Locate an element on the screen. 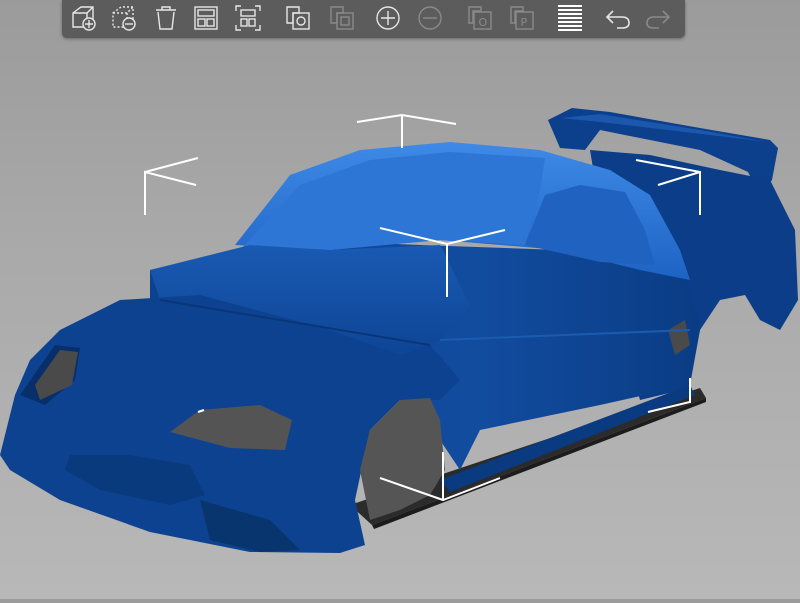 This screenshot has width=800, height=603. svg-text: O is located at coordinates (483, 22).